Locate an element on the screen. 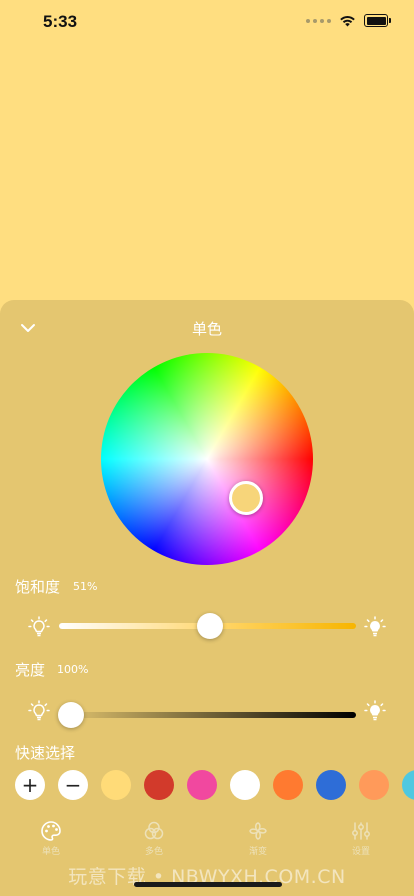  add-color-button: + is located at coordinates (30, 785).